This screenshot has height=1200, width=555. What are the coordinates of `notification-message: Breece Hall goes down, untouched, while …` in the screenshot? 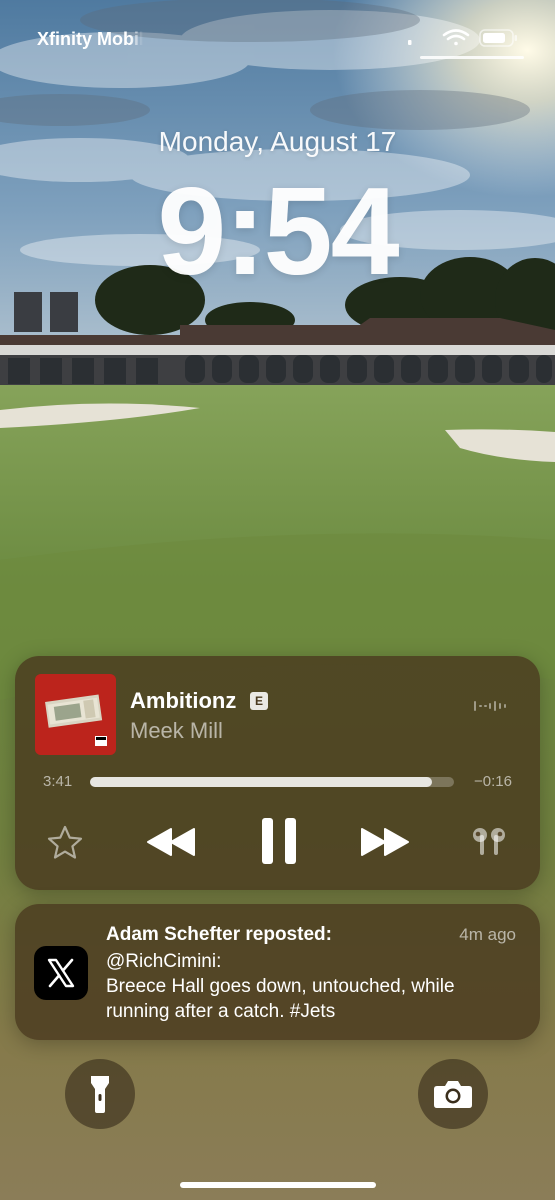 It's located at (280, 999).